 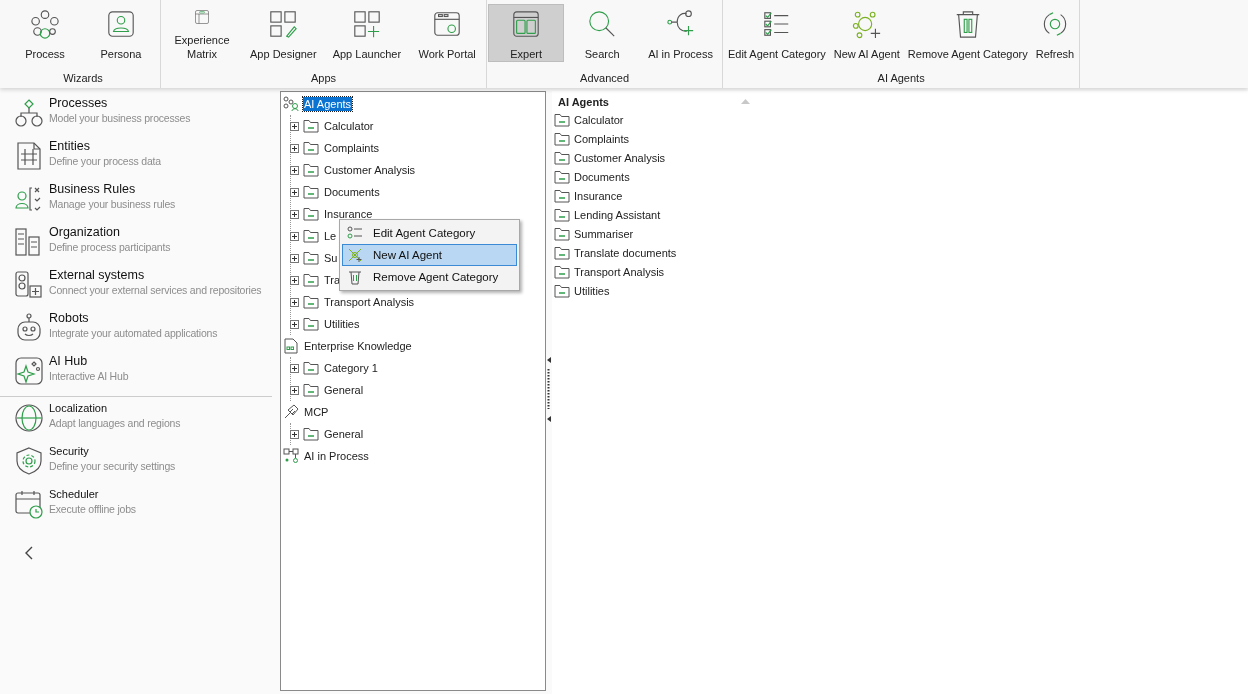 I want to click on group-label: Wizards, so click(x=83, y=78).